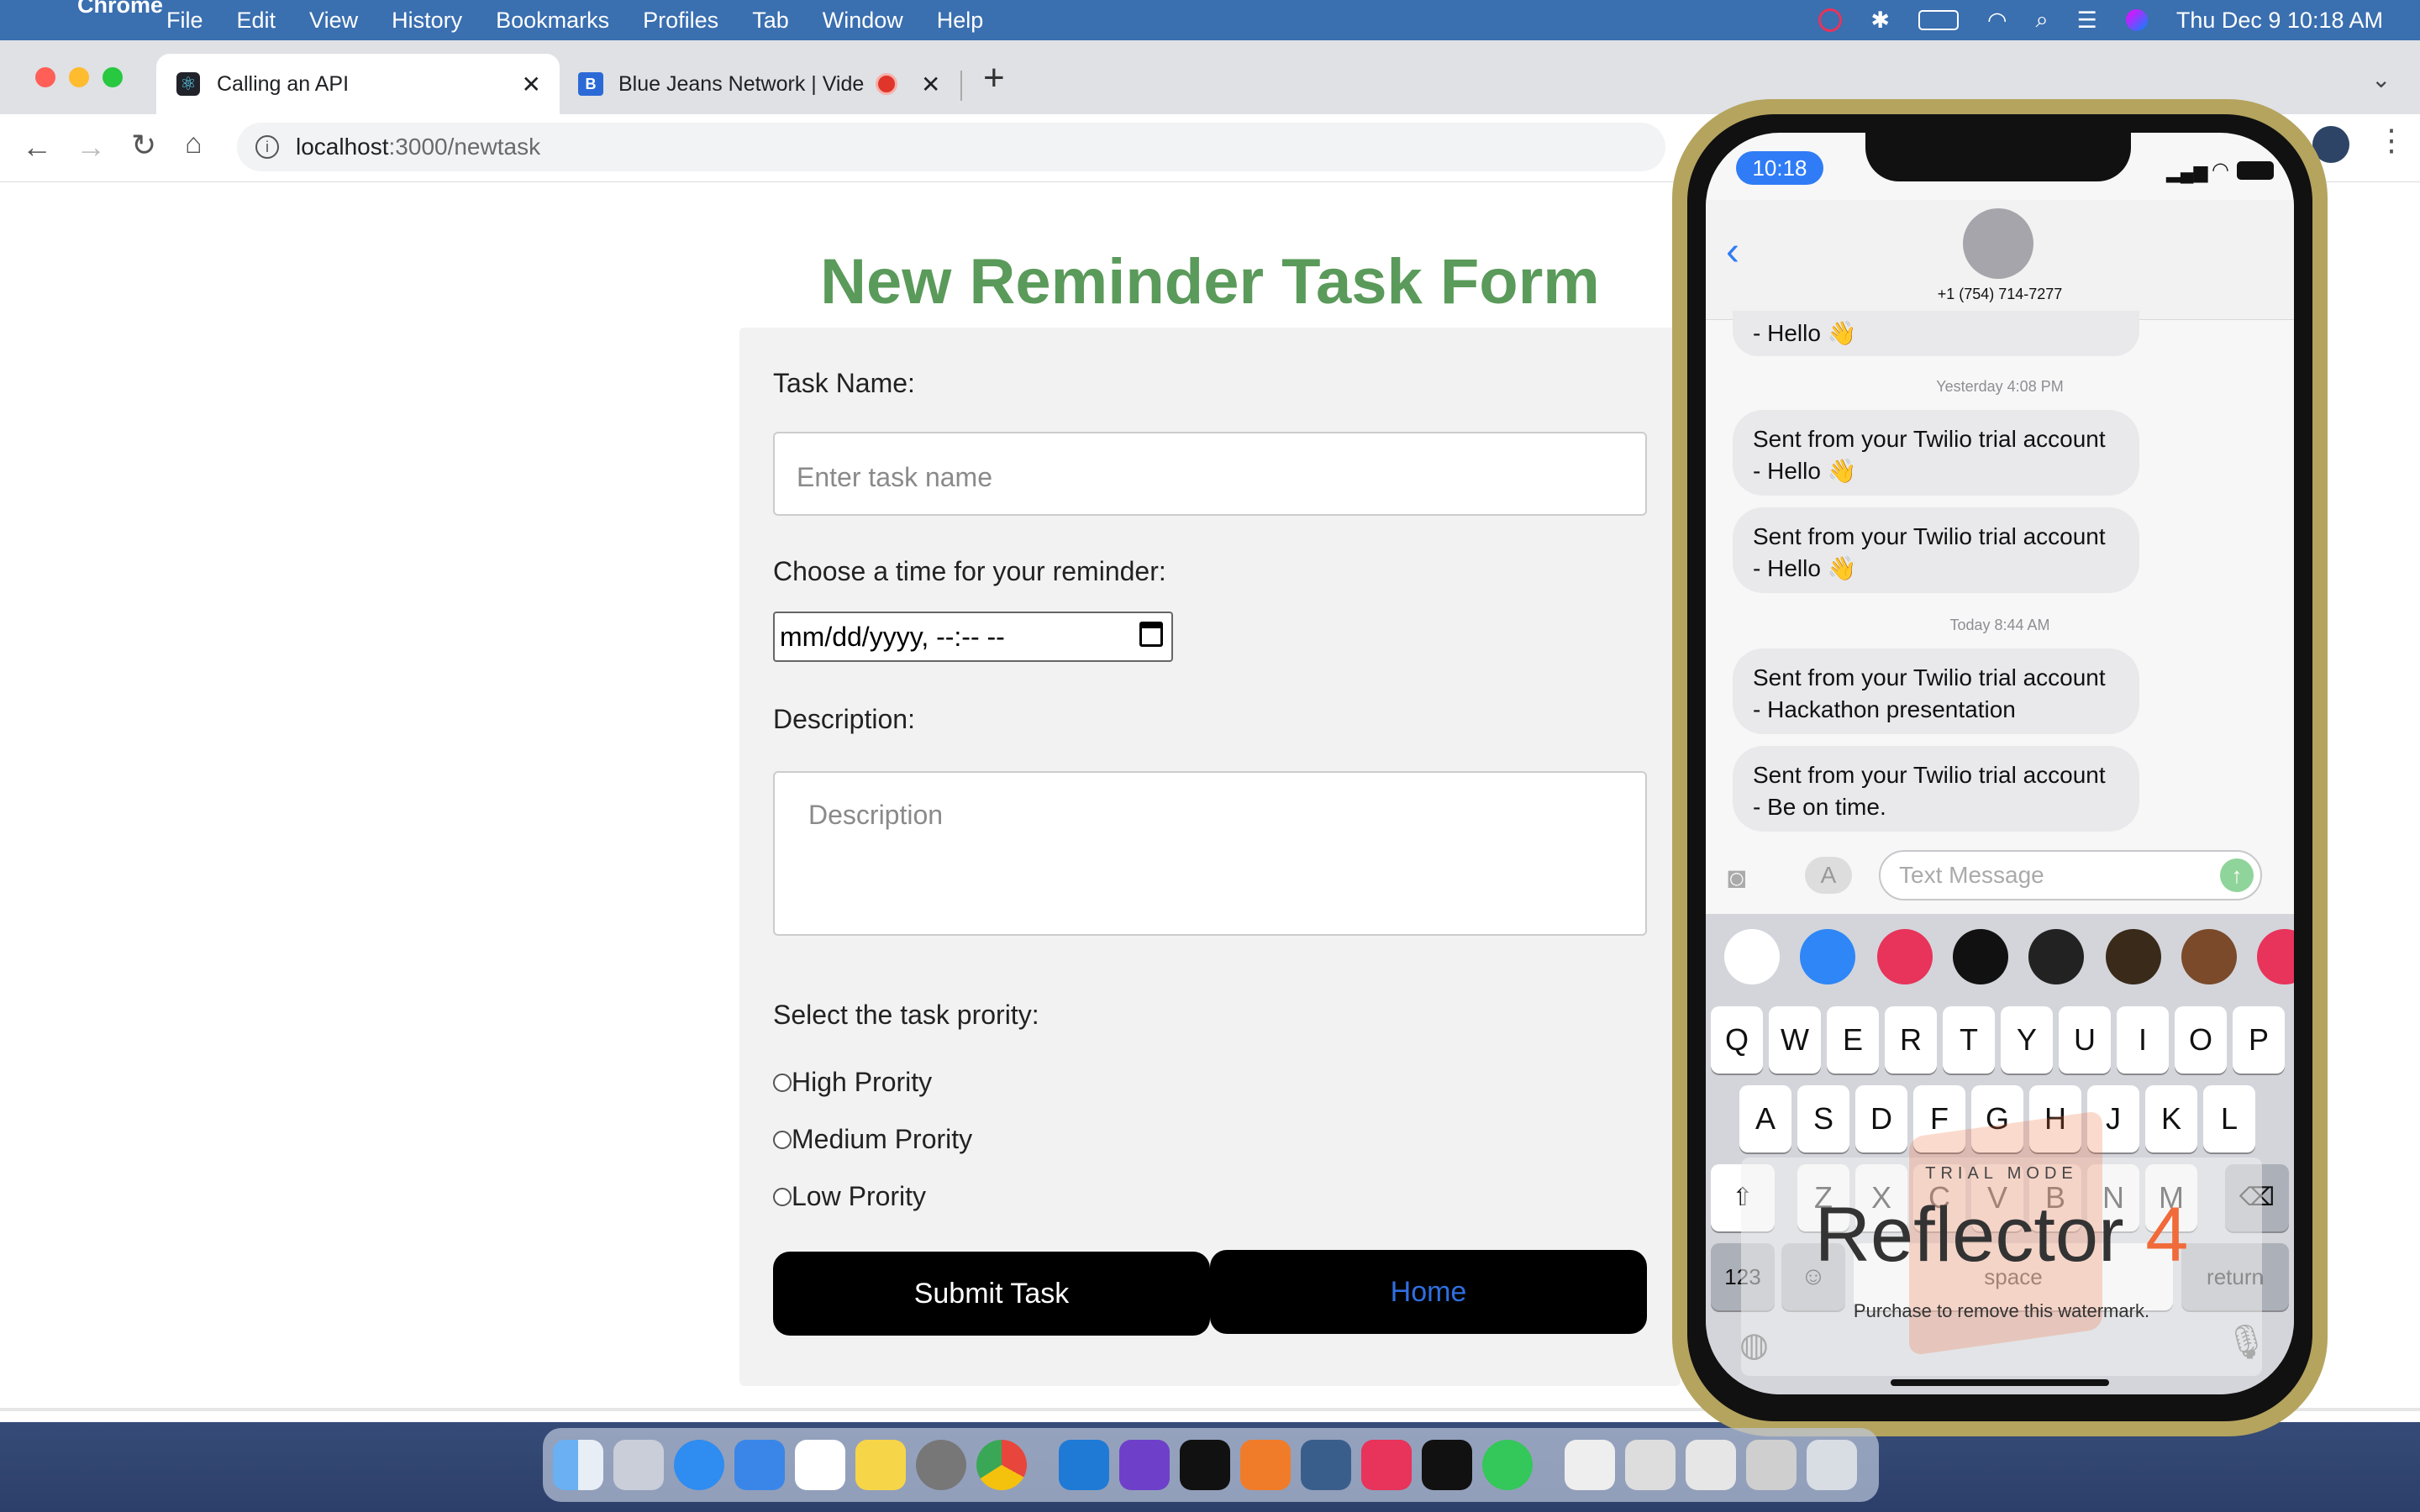  What do you see at coordinates (1001, 1465) in the screenshot?
I see `chrome-icon` at bounding box center [1001, 1465].